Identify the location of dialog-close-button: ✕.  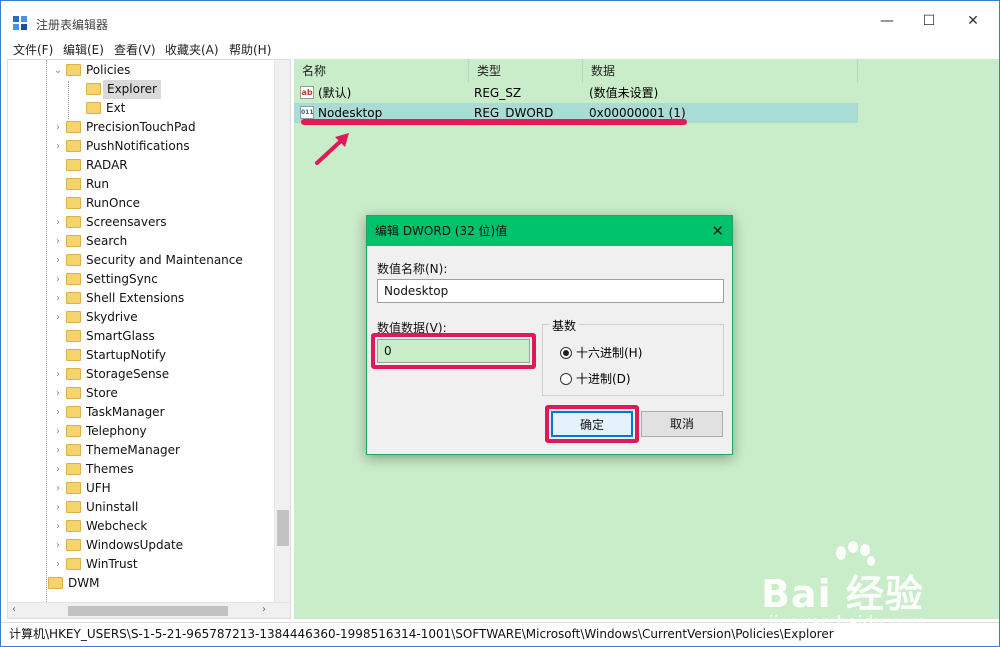
(717, 231).